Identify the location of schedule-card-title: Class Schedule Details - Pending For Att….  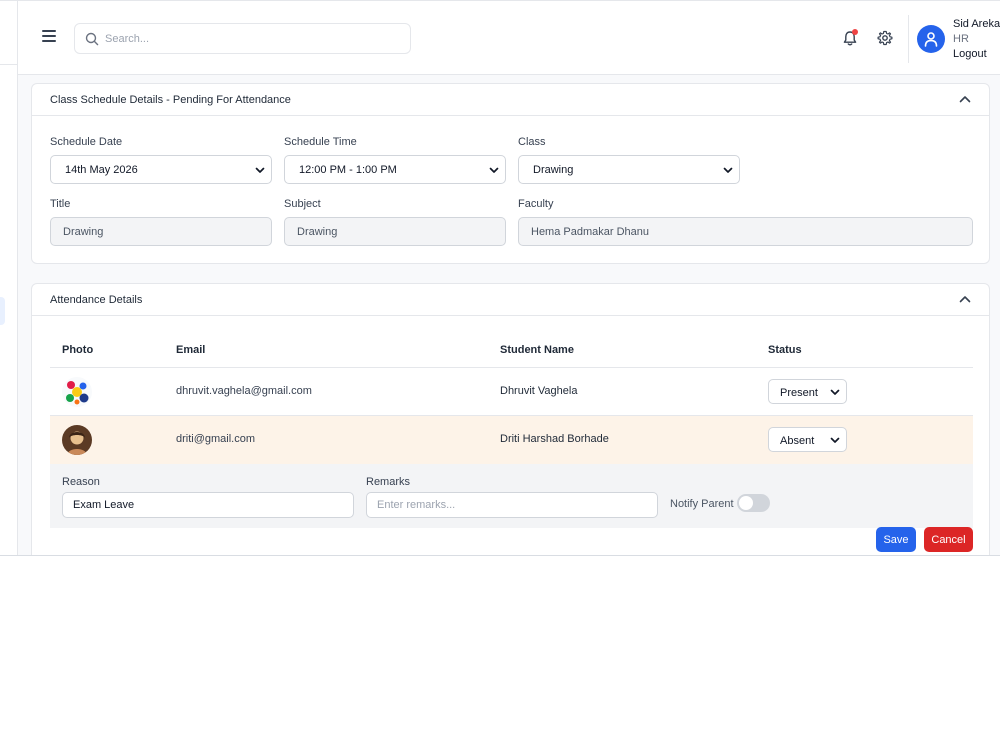
(170, 100).